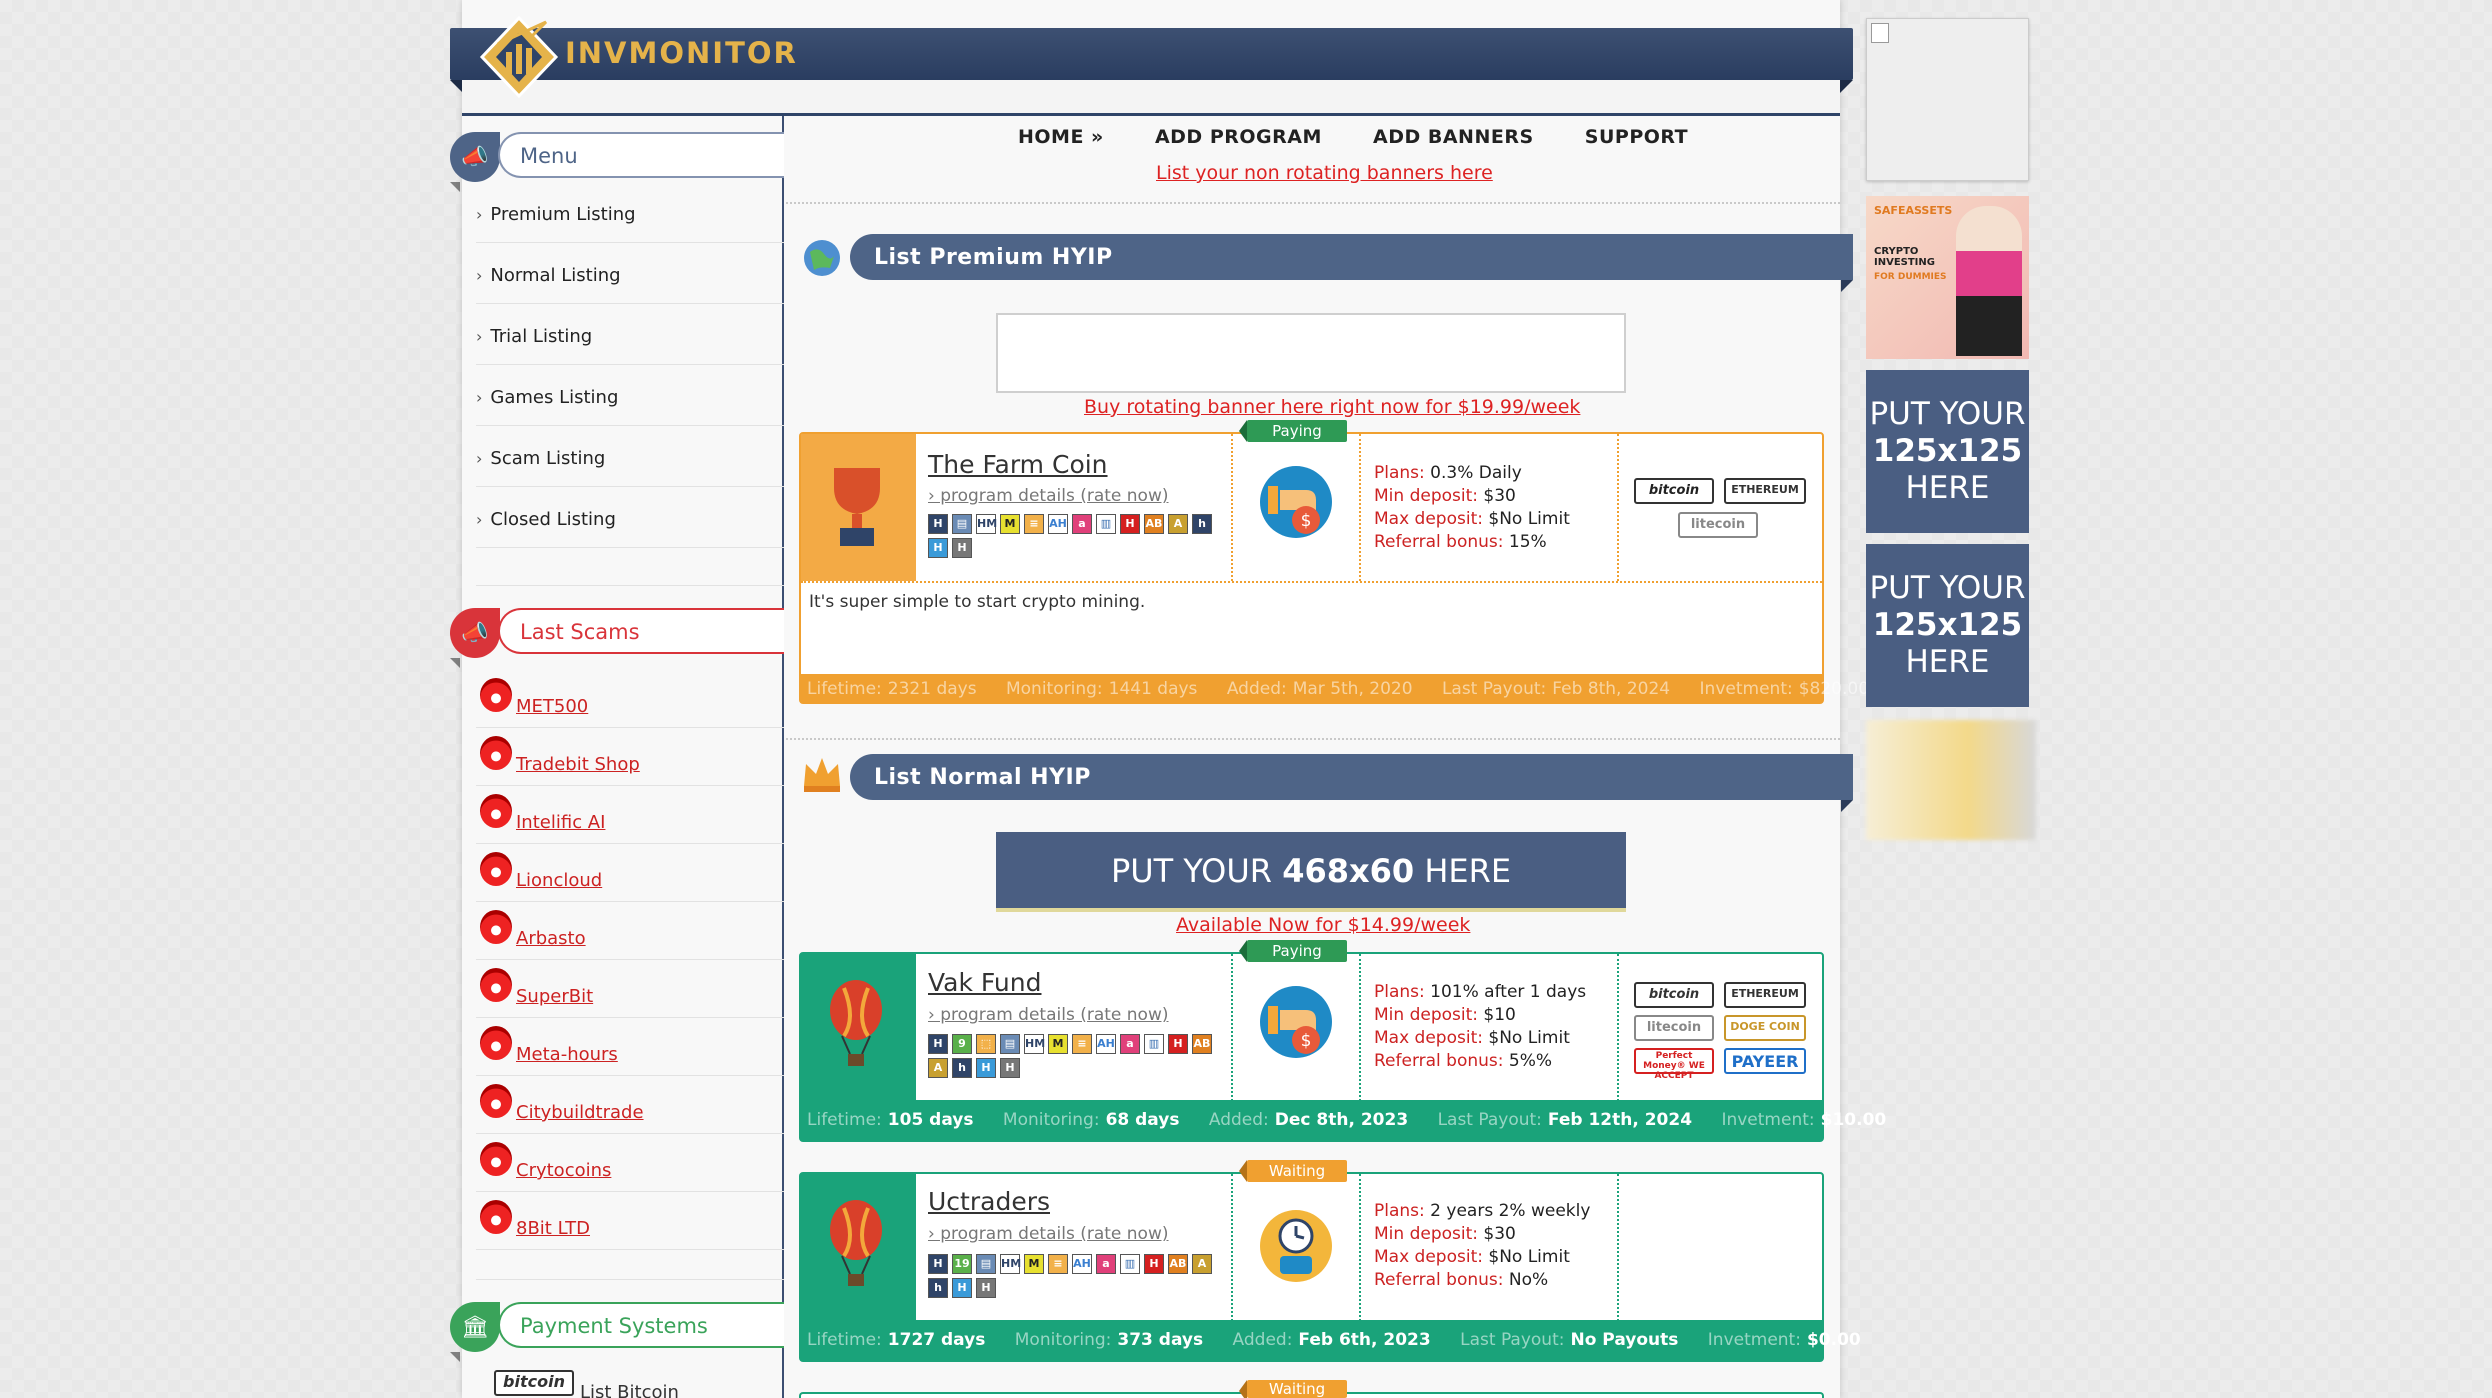 The width and height of the screenshot is (2492, 1398). What do you see at coordinates (986, 1044) in the screenshot?
I see `monitor-icon: ⬚` at bounding box center [986, 1044].